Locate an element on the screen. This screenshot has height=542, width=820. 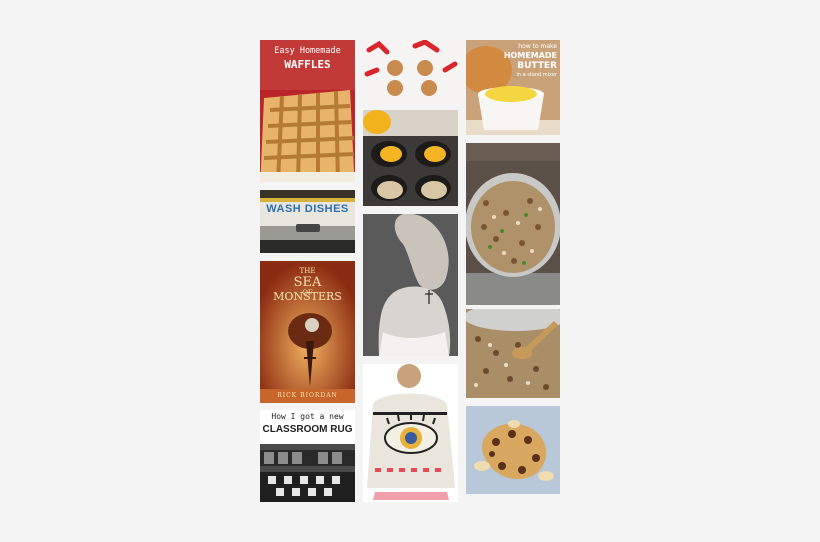
stuffing-closeup-photo is located at coordinates (513, 353).